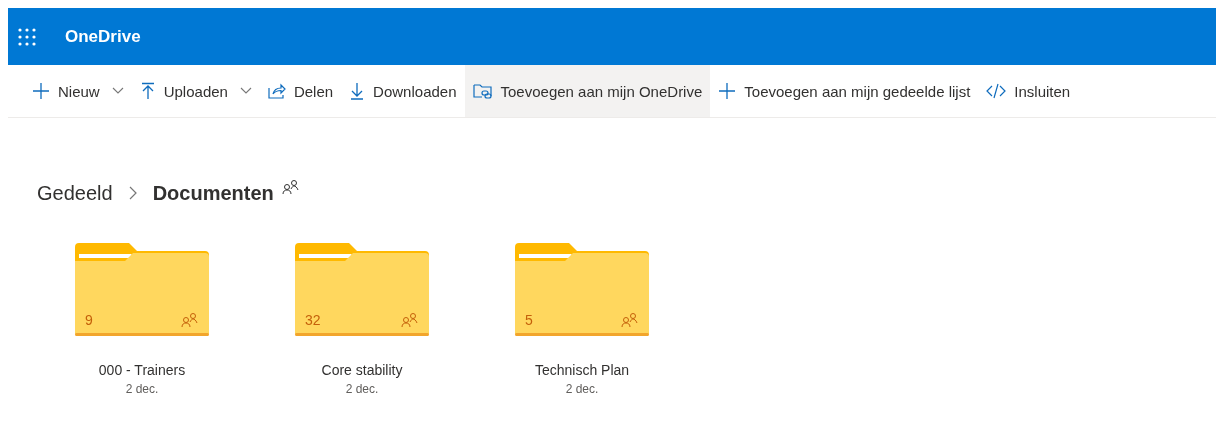 This screenshot has width=1216, height=421. Describe the element at coordinates (403, 91) in the screenshot. I see `toolbar-button: Downloaden` at that location.